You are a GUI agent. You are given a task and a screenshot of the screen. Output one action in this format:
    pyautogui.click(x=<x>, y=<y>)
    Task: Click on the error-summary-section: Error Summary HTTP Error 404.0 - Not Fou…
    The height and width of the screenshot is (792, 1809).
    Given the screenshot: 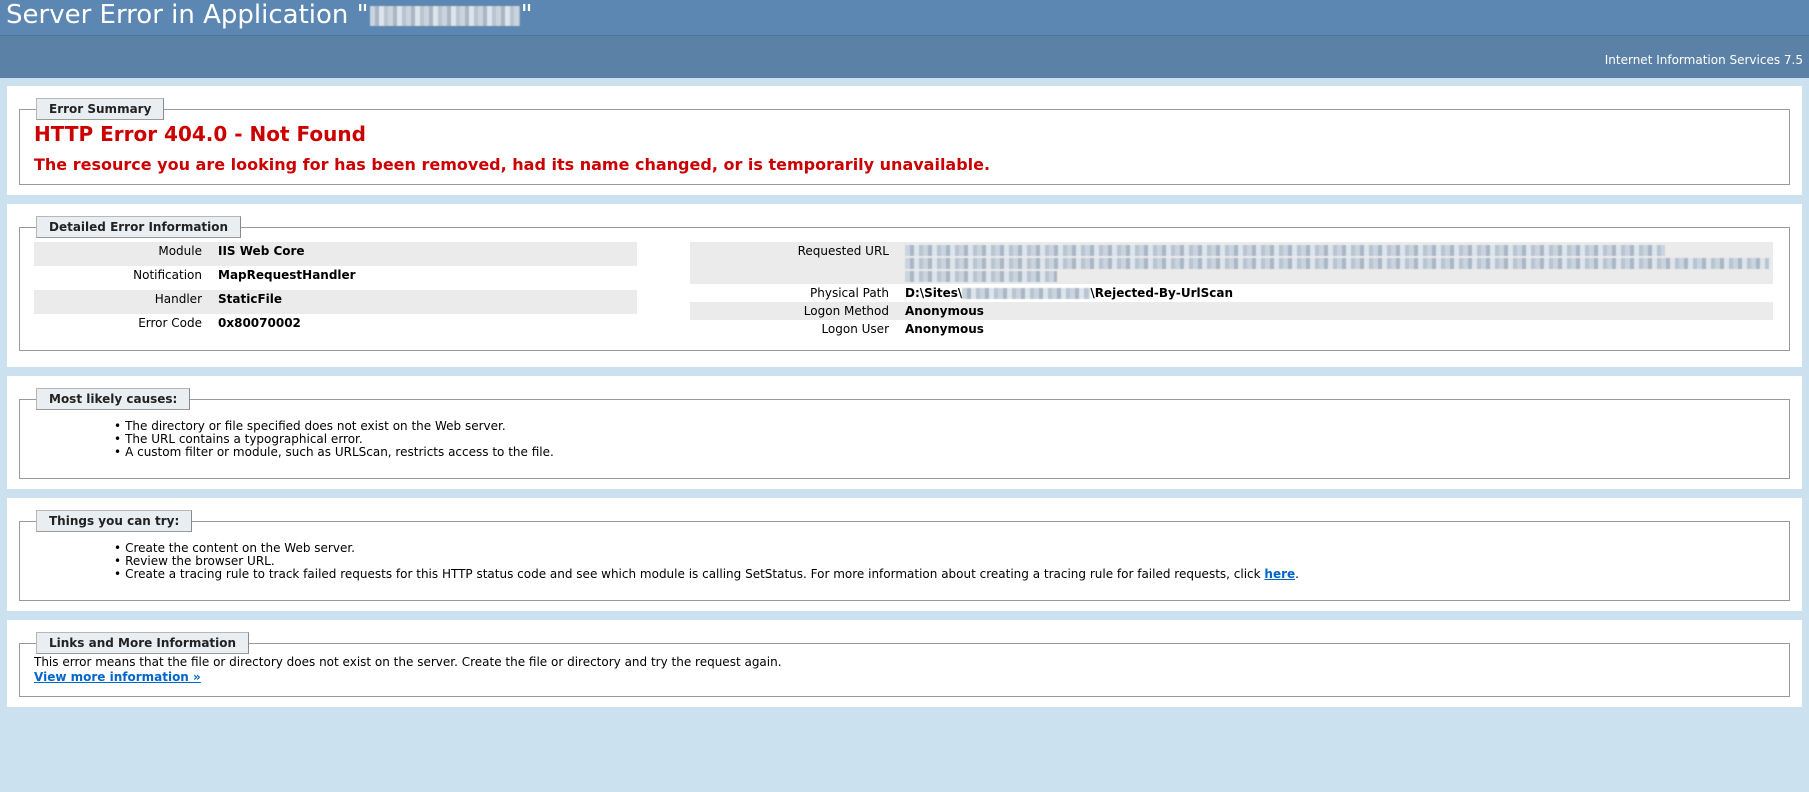 What is the action you would take?
    pyautogui.click(x=904, y=140)
    